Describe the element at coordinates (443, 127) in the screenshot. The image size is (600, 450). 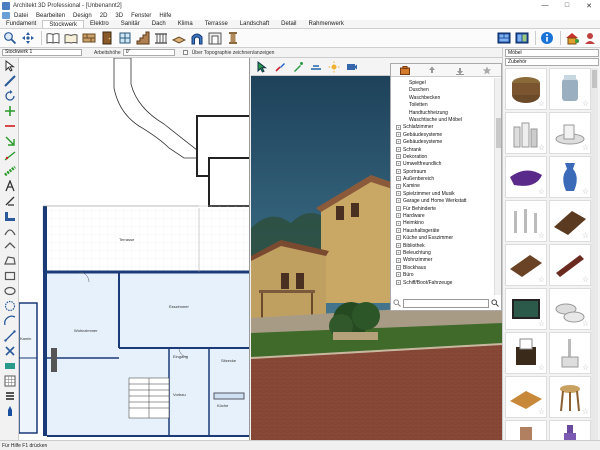
I see `tree-item: + Schlafzimmer` at that location.